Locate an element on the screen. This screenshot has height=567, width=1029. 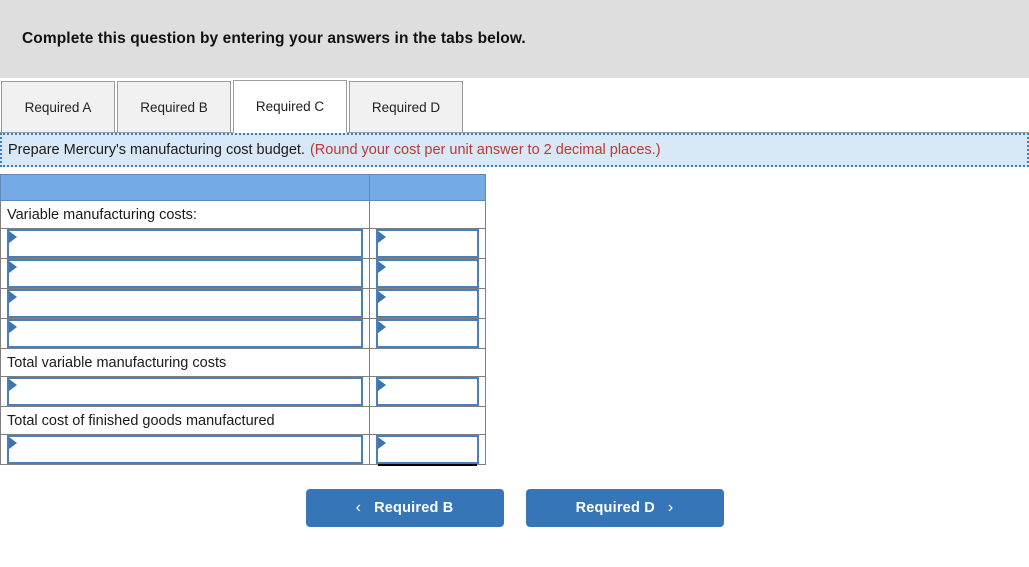
tab-label: Required D is located at coordinates (406, 107).